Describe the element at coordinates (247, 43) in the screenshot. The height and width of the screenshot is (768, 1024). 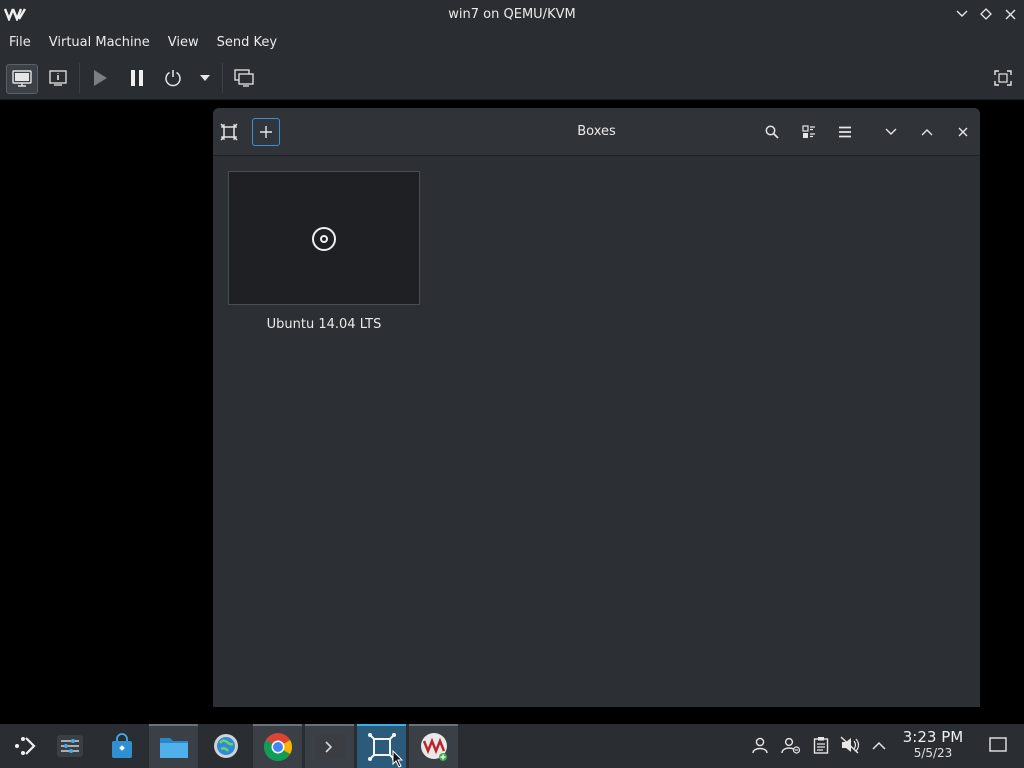
I see `menu-send-key: Send Key` at that location.